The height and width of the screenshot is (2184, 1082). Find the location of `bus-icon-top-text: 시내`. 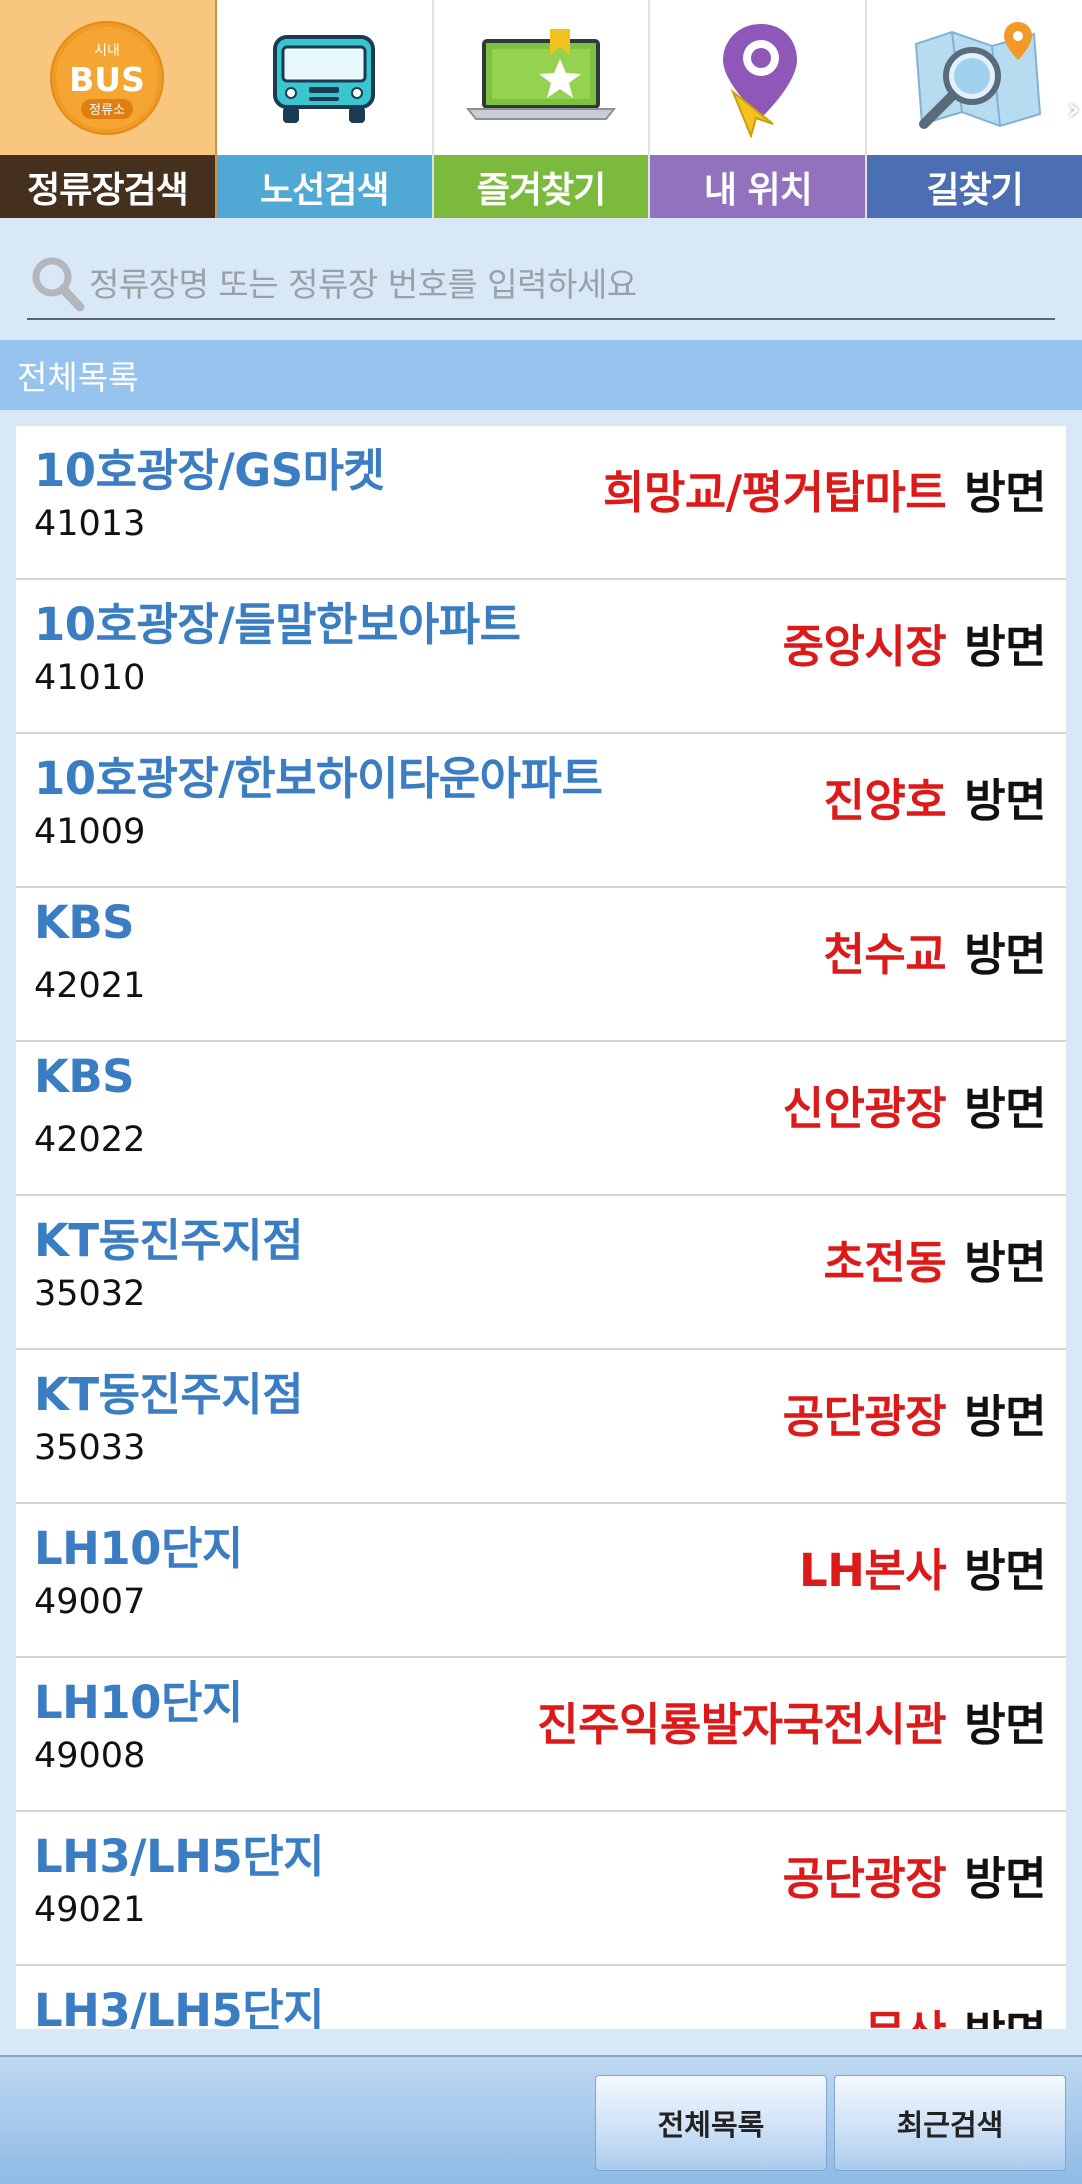

bus-icon-top-text: 시내 is located at coordinates (108, 51).